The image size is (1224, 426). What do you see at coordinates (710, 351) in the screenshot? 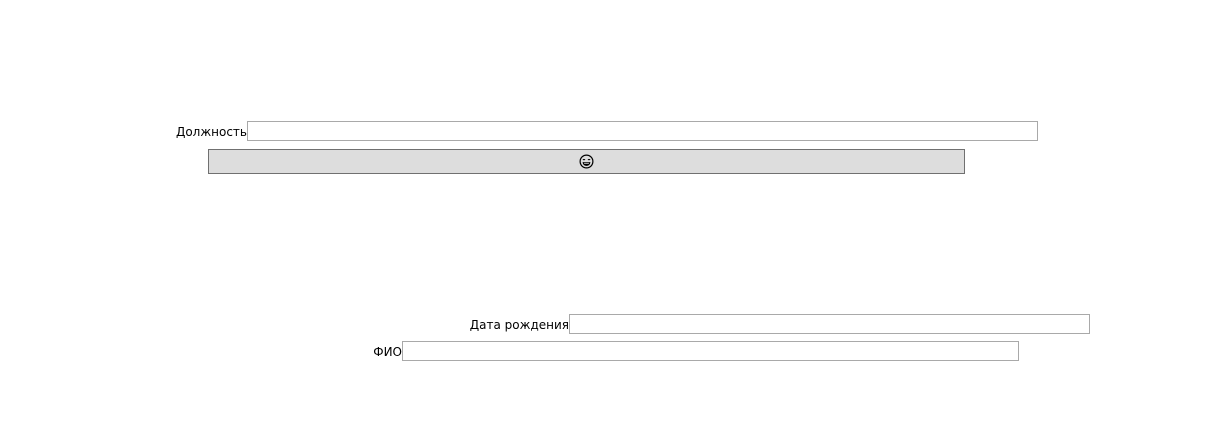
I see `fullname-field` at bounding box center [710, 351].